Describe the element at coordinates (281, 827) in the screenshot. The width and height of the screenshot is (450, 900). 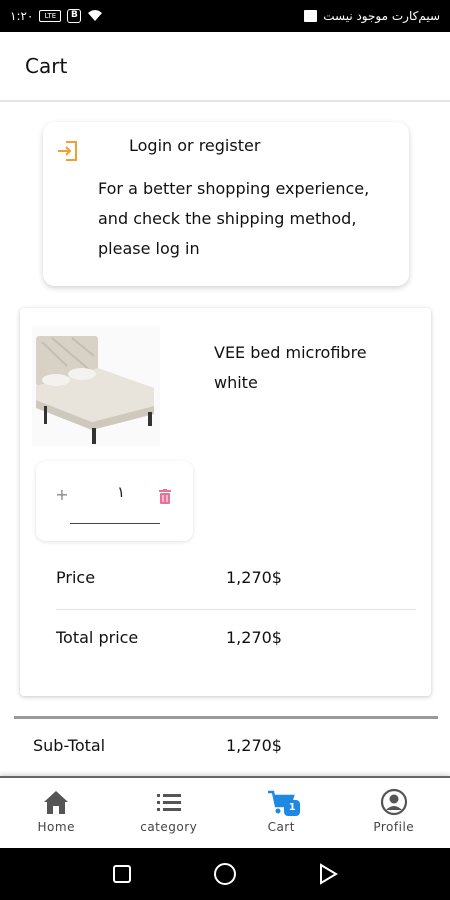
I see `nav-label-cart: Cart` at that location.